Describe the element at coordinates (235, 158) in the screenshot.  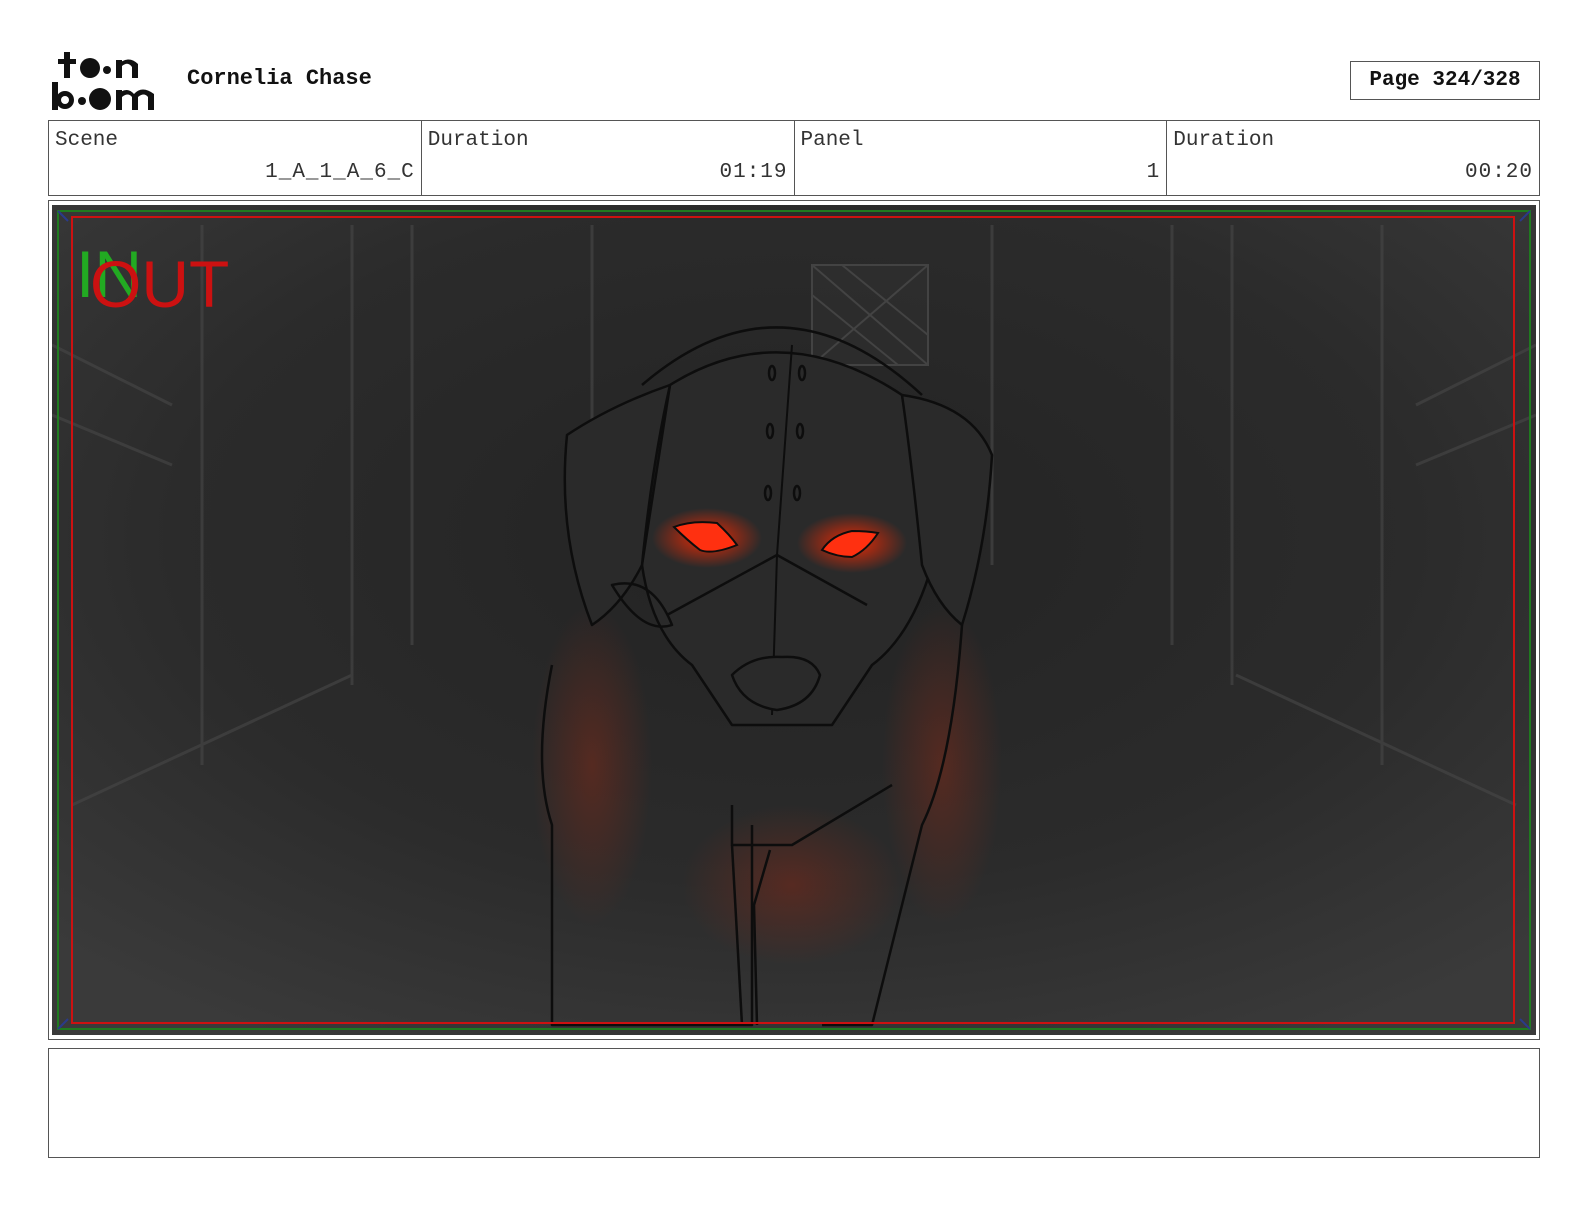
I see `scene-cell: Scene 1_A_1_A_6_C` at that location.